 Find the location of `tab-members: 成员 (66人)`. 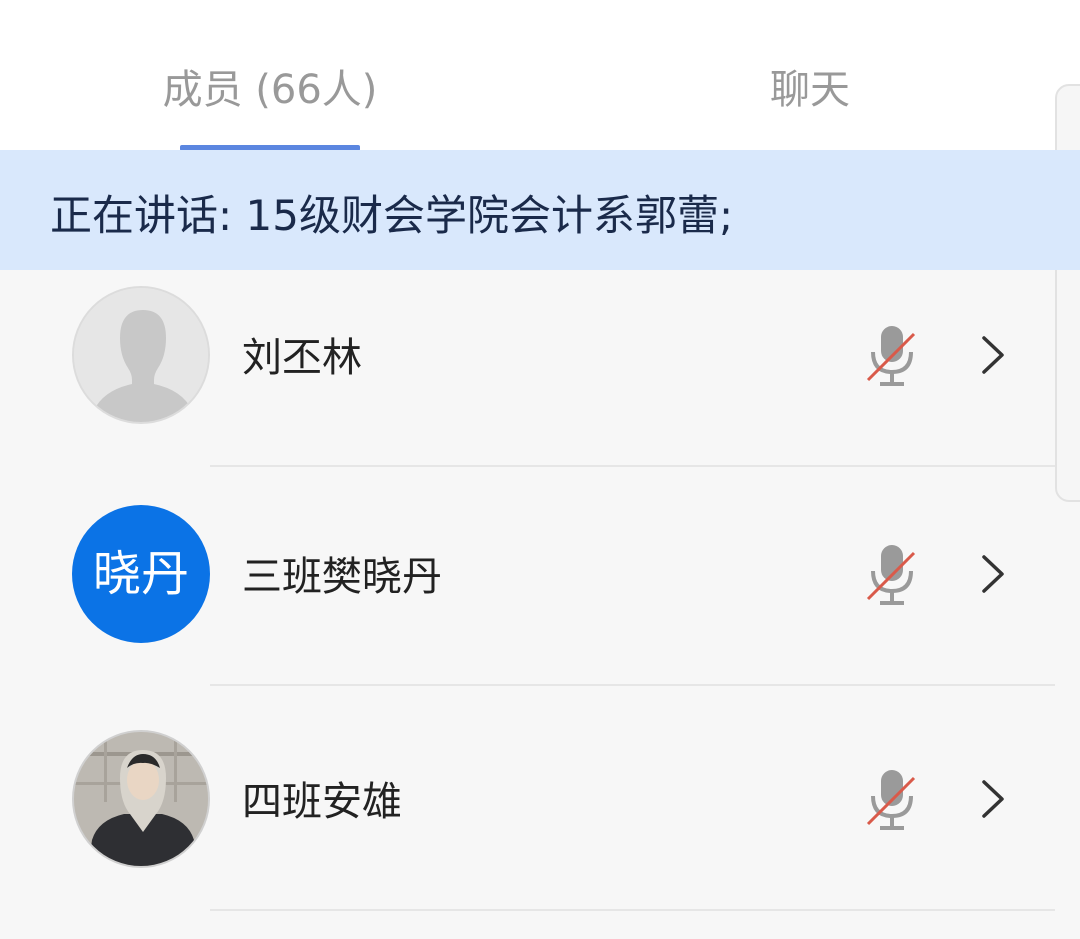

tab-members: 成员 (66人) is located at coordinates (270, 90).